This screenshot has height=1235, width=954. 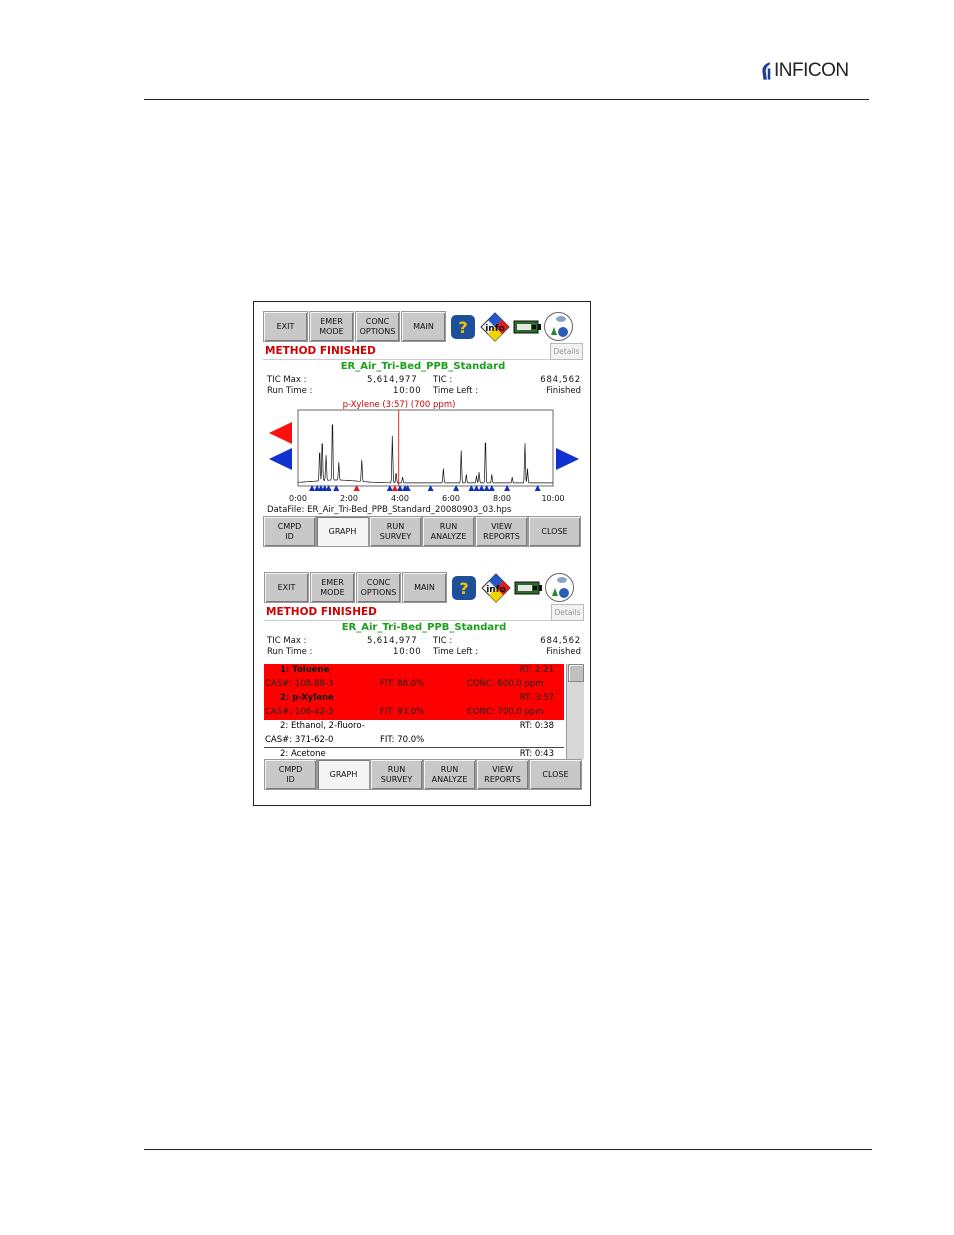 I want to click on inficon-logo-mark, so click(x=766, y=71).